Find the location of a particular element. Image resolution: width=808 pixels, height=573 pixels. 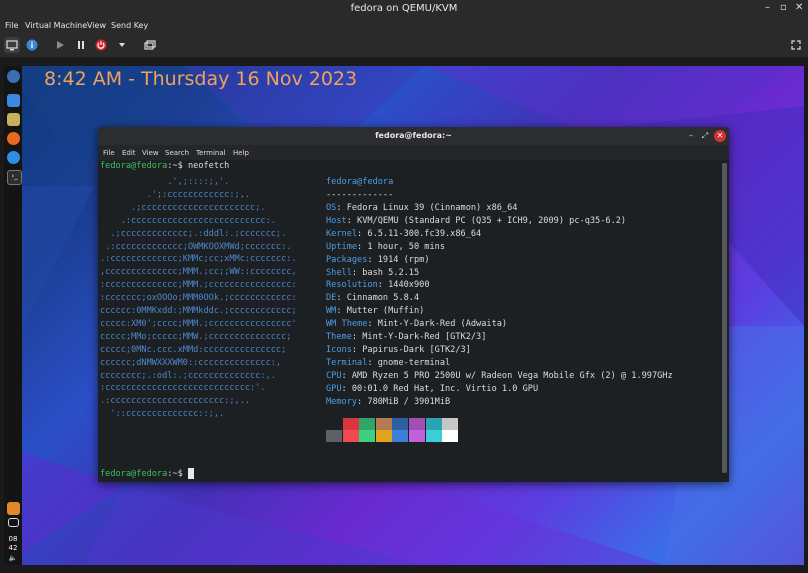

info-value: : Papirus-Dark [GTK2/3] is located at coordinates (411, 349).